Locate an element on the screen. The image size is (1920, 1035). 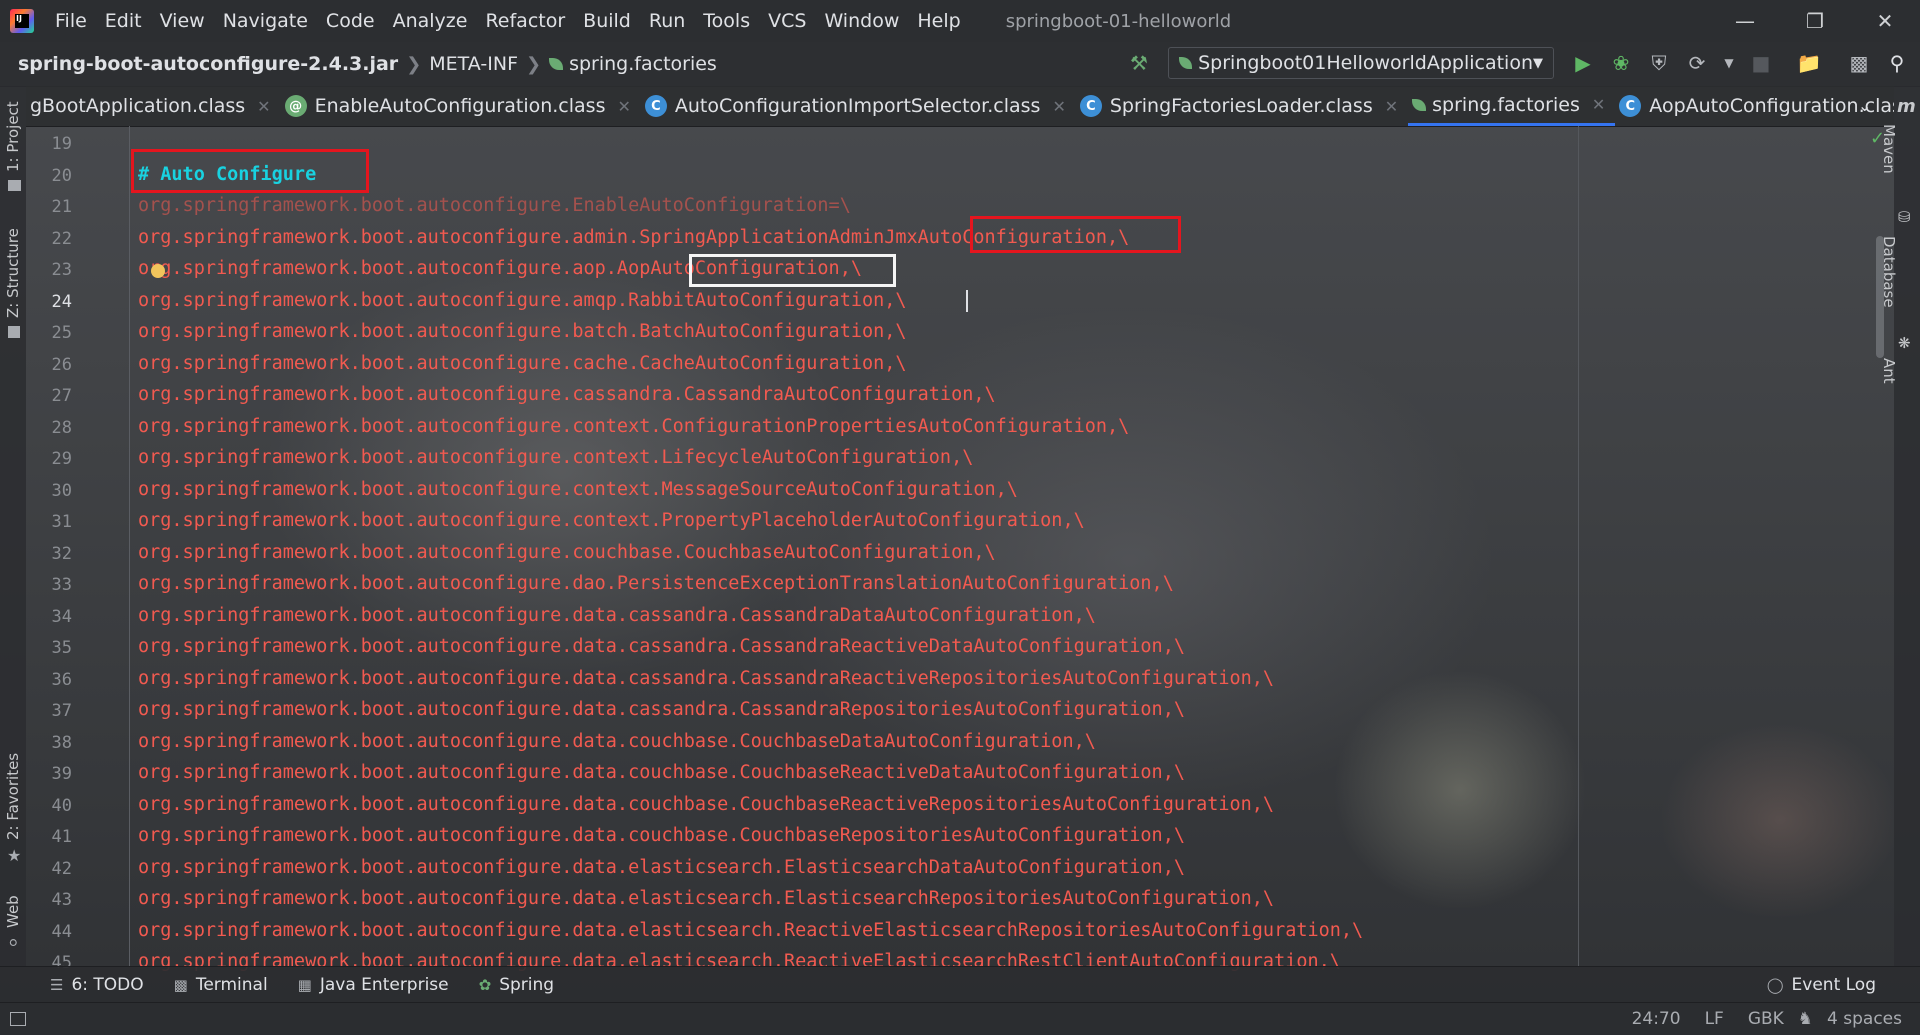
editor-scrollbar is located at coordinates (1880, 297).